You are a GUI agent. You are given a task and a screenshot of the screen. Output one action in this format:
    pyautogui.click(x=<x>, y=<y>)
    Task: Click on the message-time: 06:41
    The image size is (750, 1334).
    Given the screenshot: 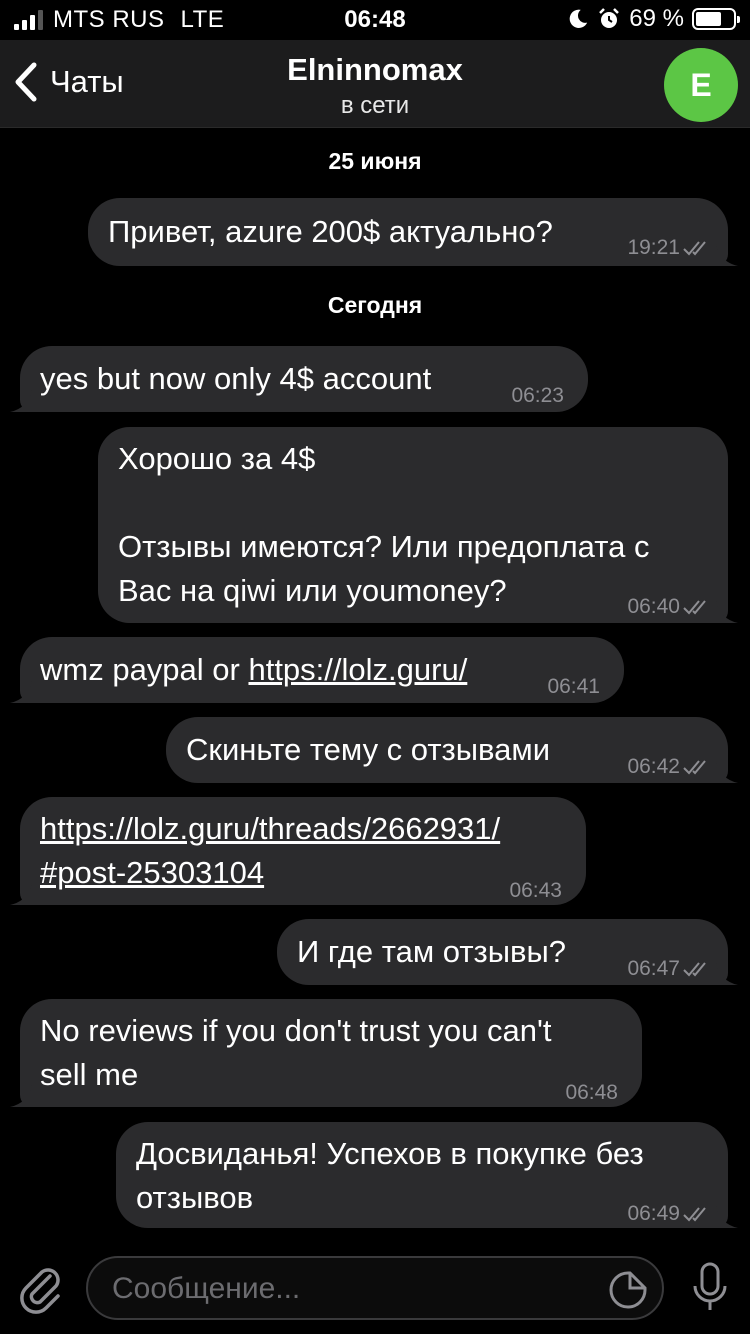 What is the action you would take?
    pyautogui.click(x=573, y=686)
    